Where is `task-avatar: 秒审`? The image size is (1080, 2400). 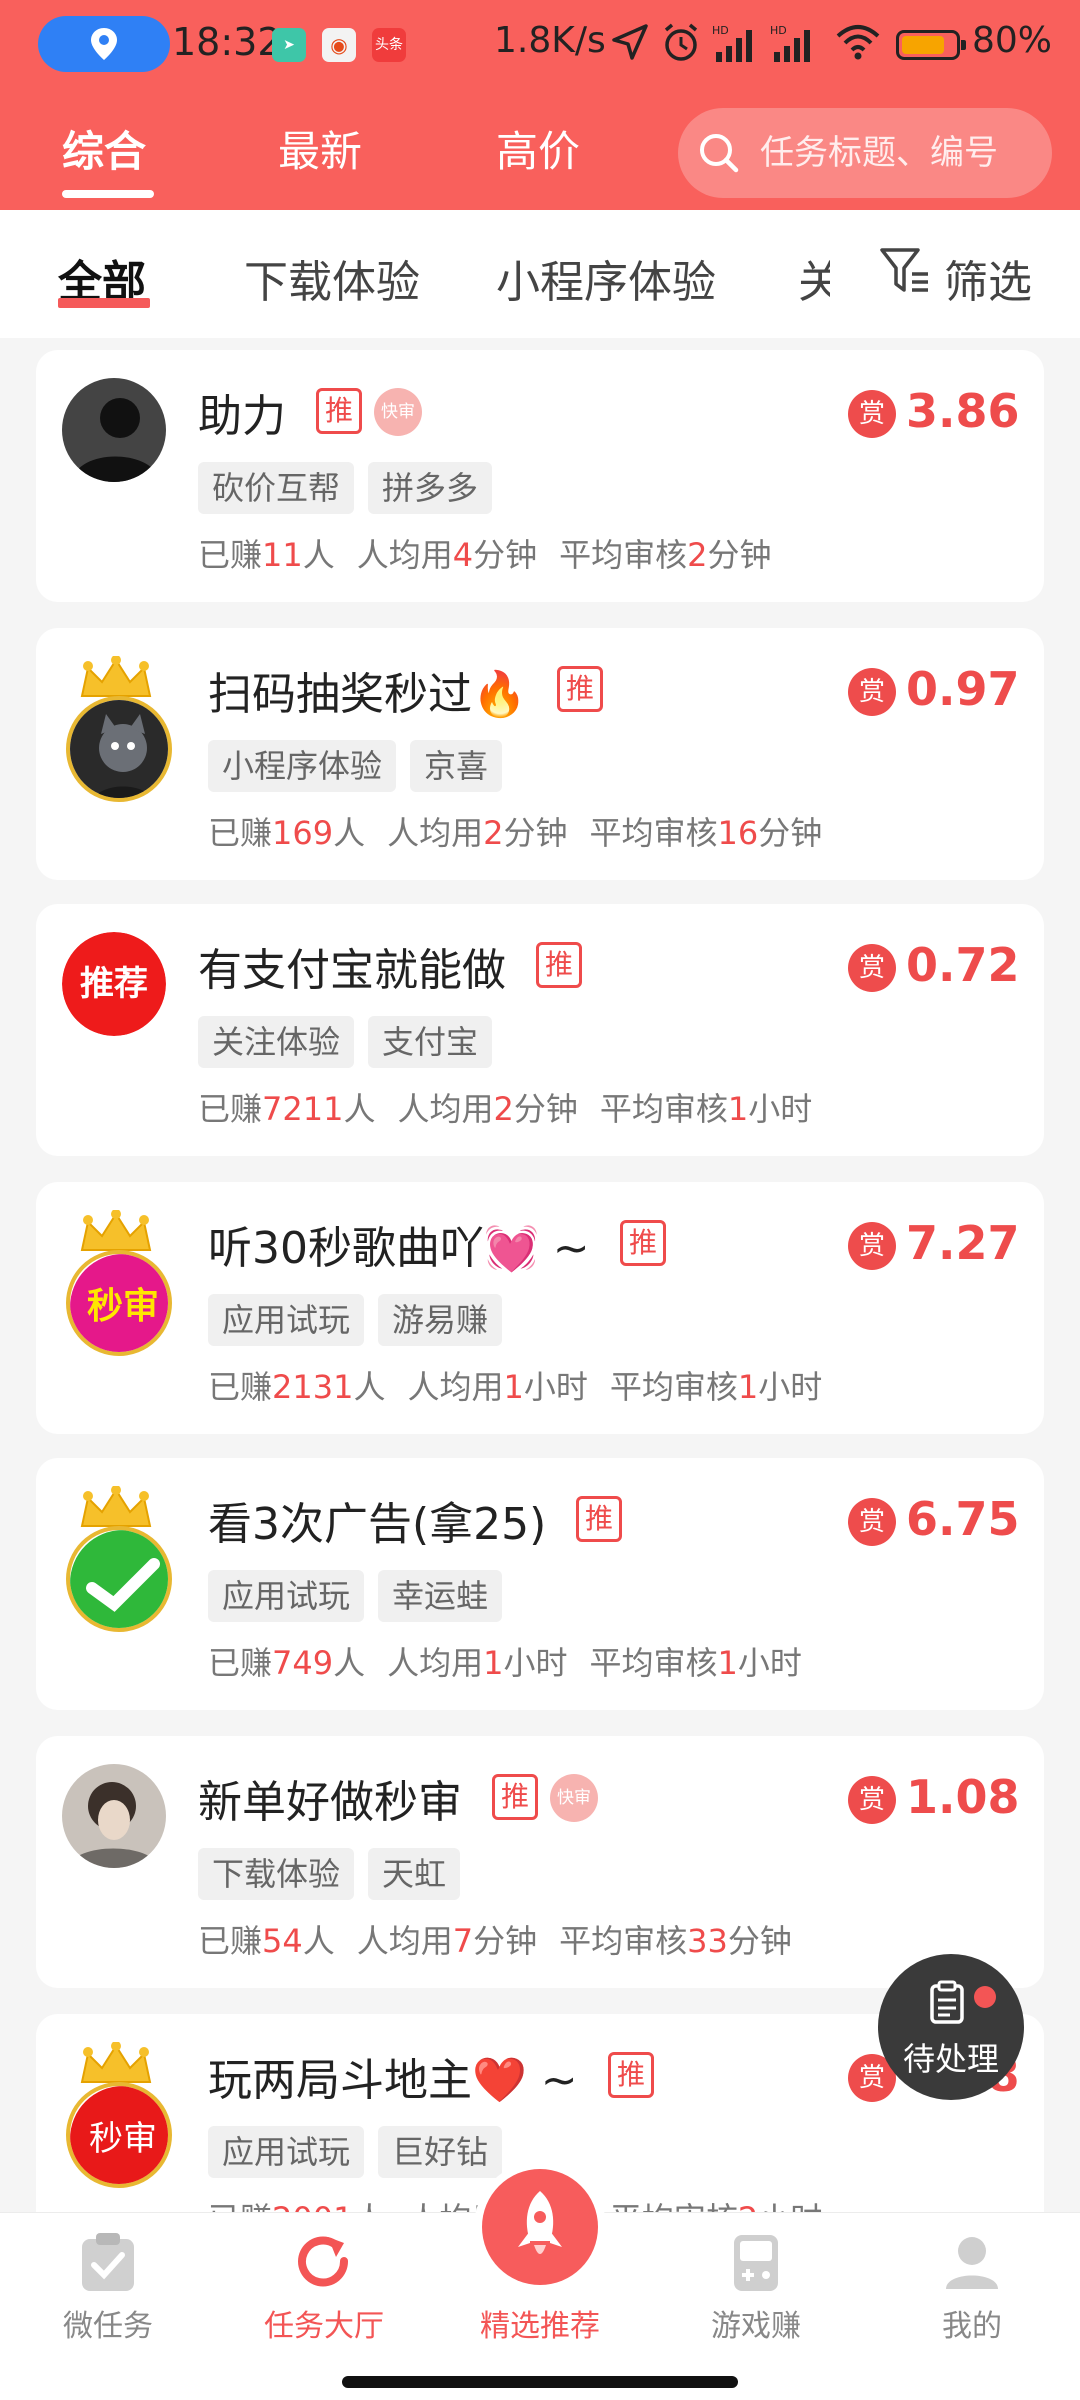
task-avatar: 秒审 is located at coordinates (117, 2115).